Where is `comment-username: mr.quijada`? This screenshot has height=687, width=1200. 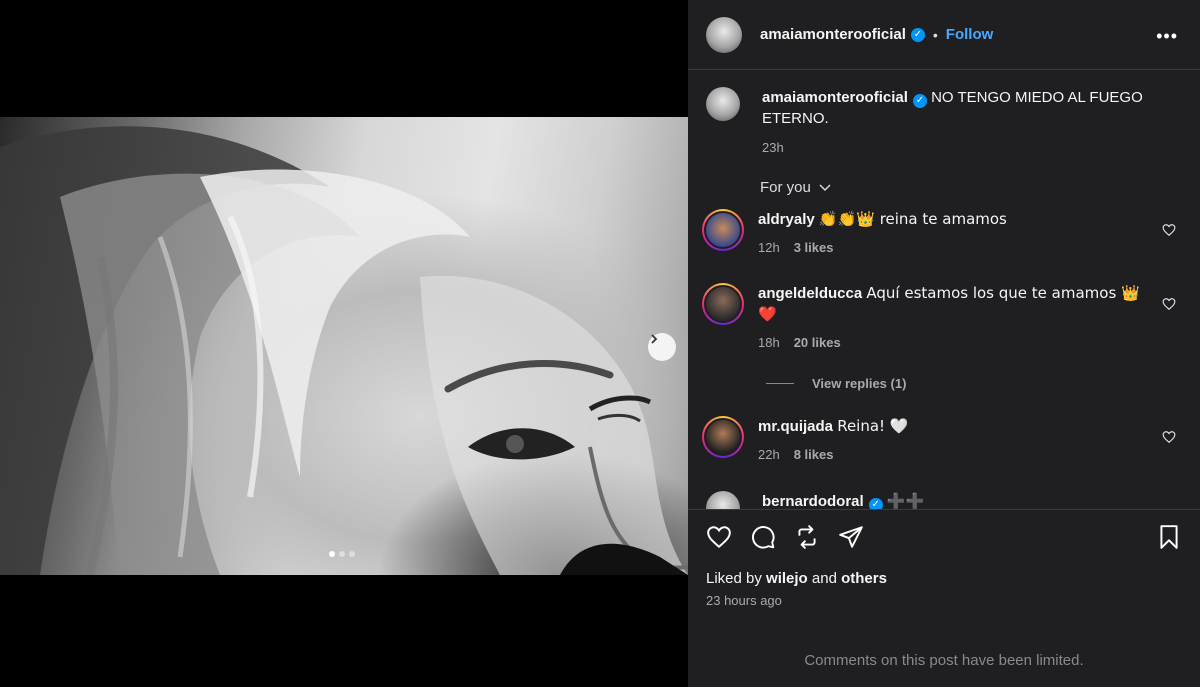 comment-username: mr.quijada is located at coordinates (795, 426).